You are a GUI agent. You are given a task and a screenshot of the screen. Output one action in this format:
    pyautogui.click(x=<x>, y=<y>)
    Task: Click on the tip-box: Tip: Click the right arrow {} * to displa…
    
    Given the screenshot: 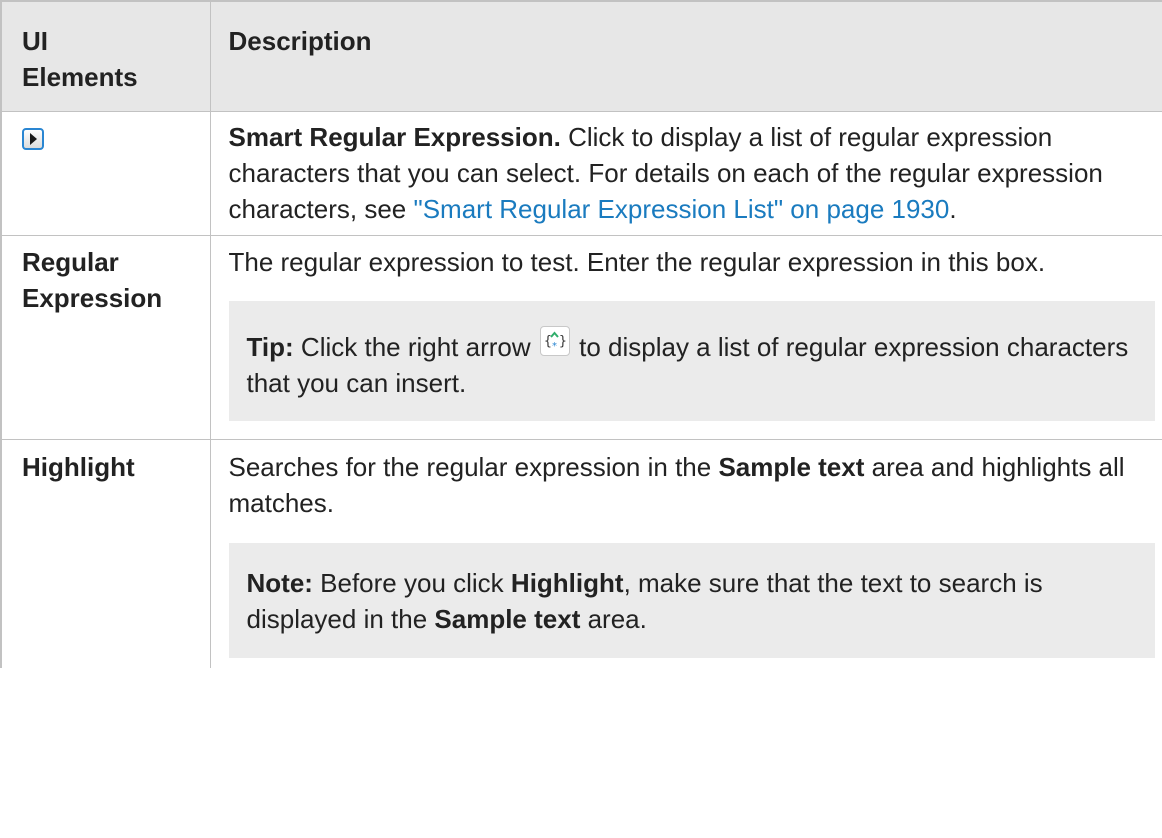 What is the action you would take?
    pyautogui.click(x=691, y=361)
    